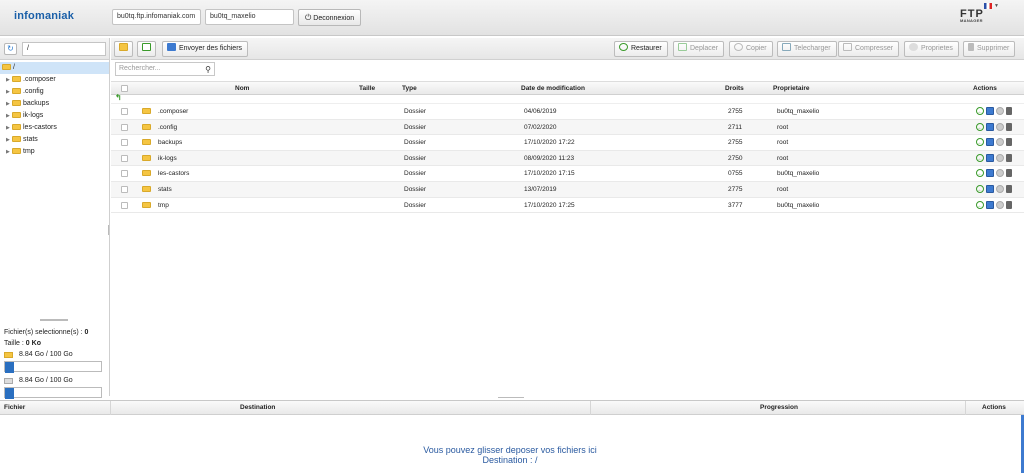 This screenshot has height=473, width=1024. I want to click on user-field: bu0tq_maxelio, so click(249, 17).